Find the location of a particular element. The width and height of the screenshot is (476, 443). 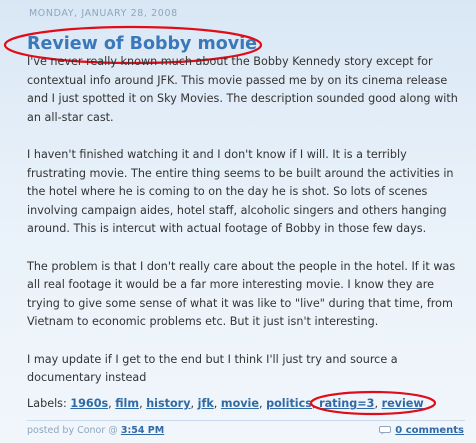

post-footer: posted by Conor @ 3:54 PM is located at coordinates (95, 430).